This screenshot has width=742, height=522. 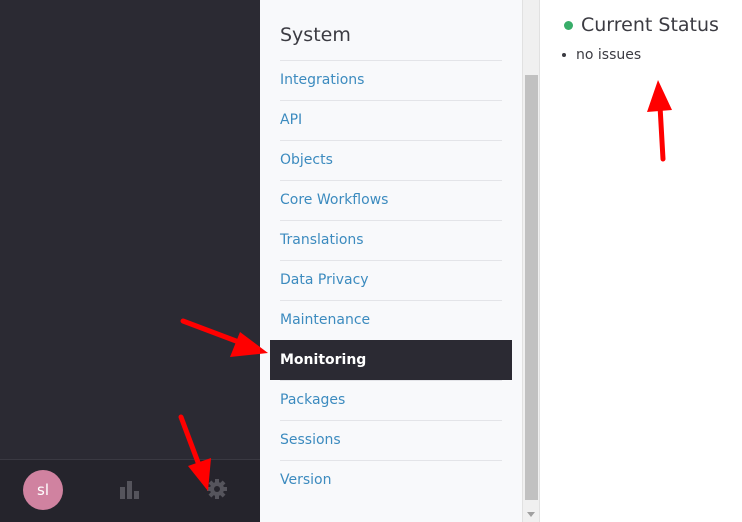 What do you see at coordinates (564, 55) in the screenshot?
I see `bullet-icon` at bounding box center [564, 55].